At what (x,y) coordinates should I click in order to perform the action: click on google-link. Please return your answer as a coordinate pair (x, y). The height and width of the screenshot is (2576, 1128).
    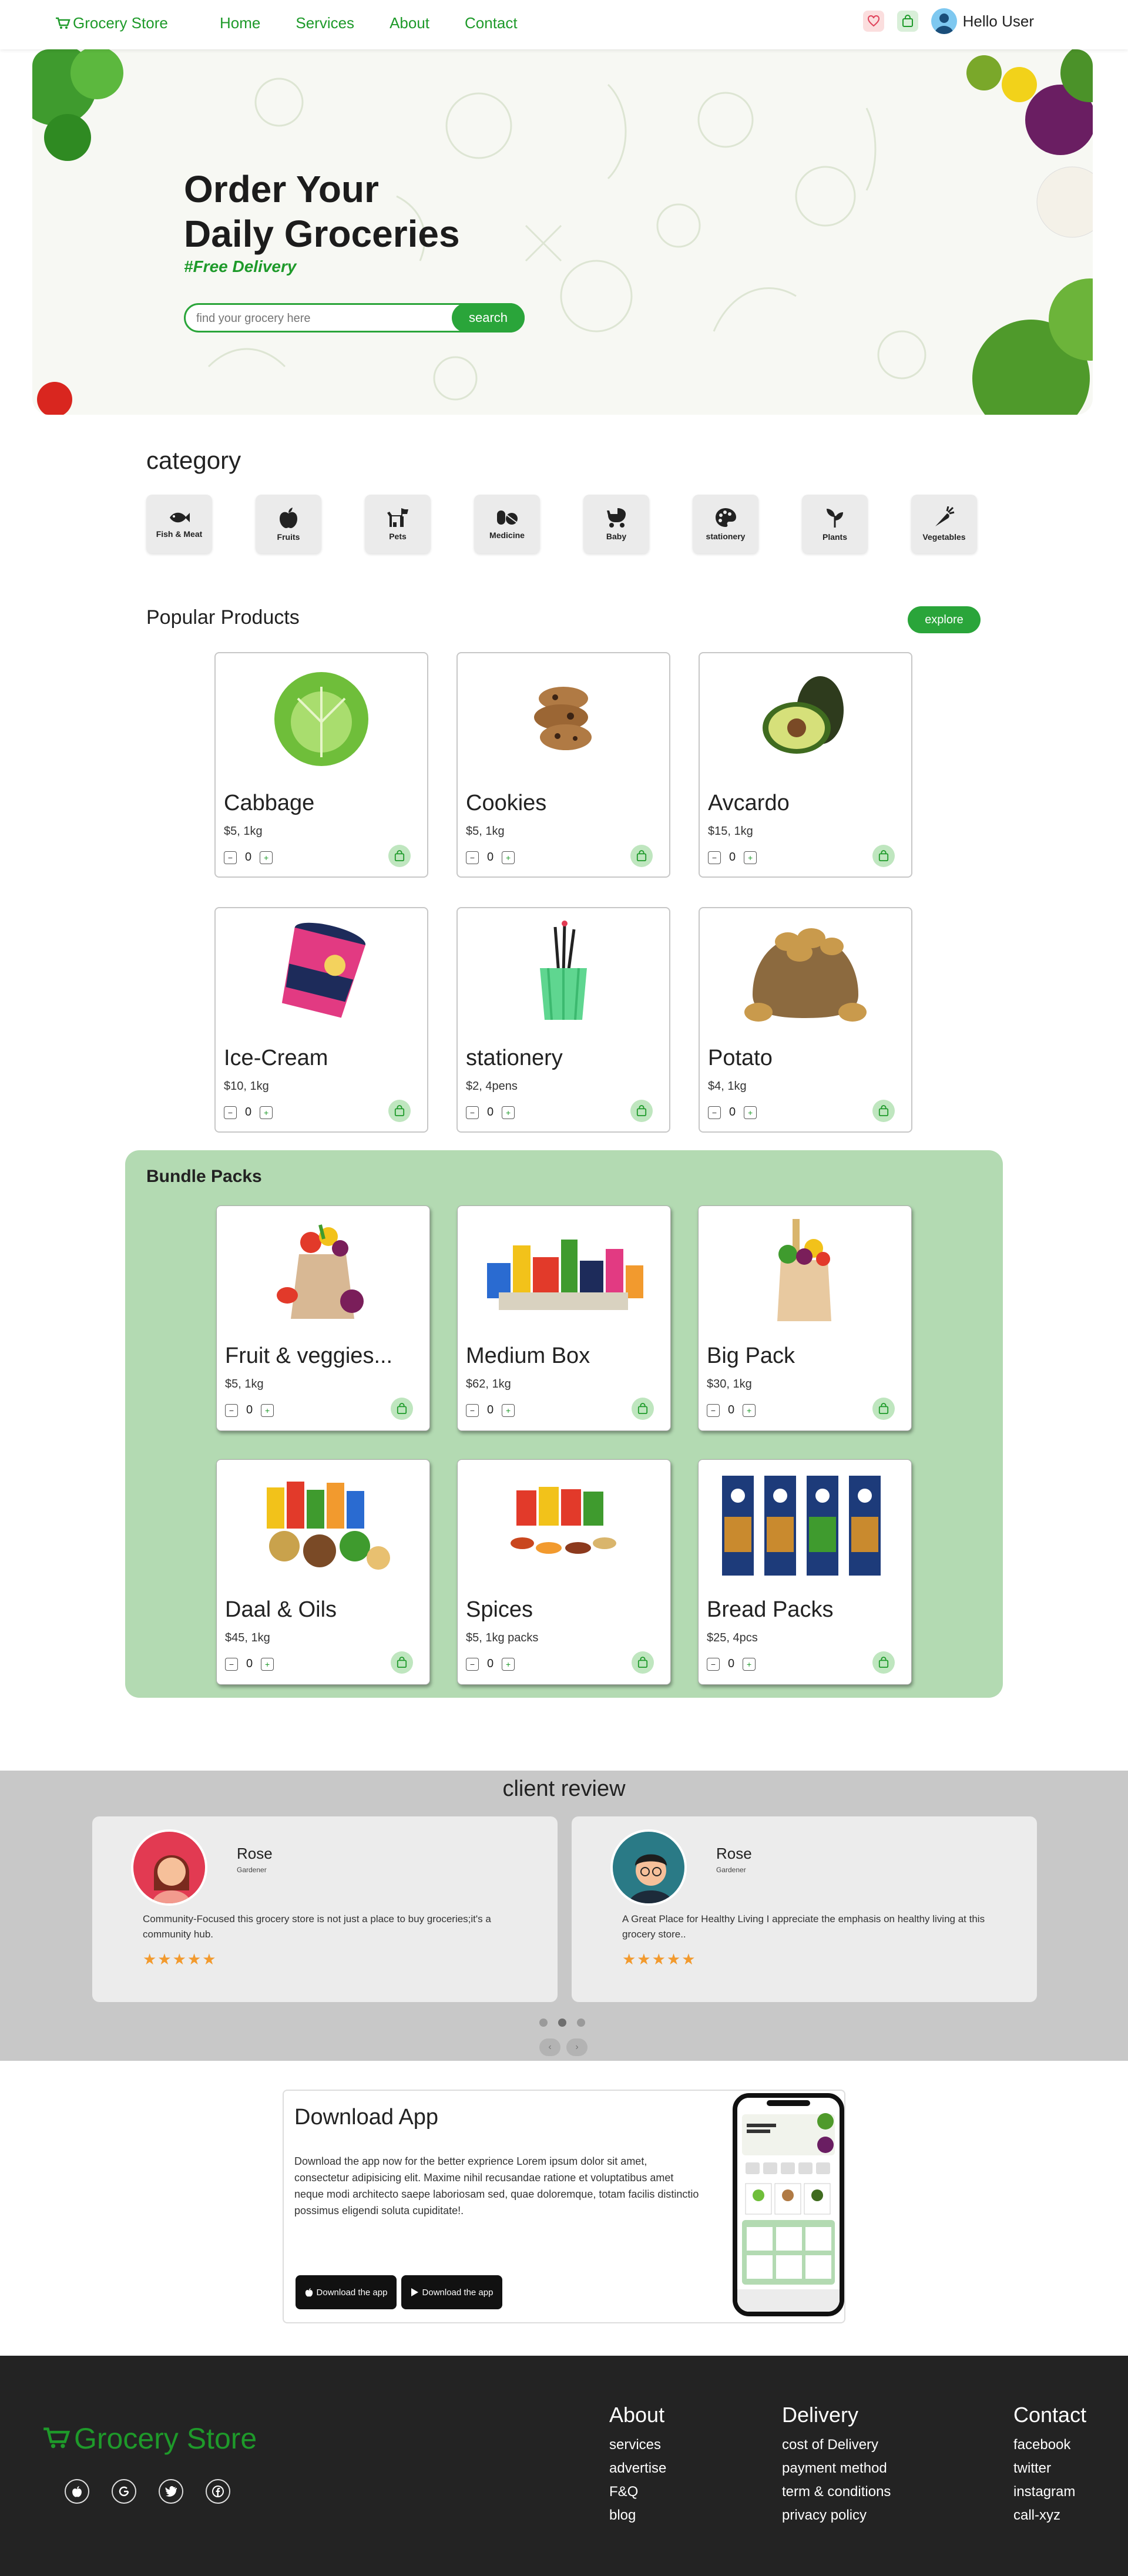
    Looking at the image, I should click on (124, 2491).